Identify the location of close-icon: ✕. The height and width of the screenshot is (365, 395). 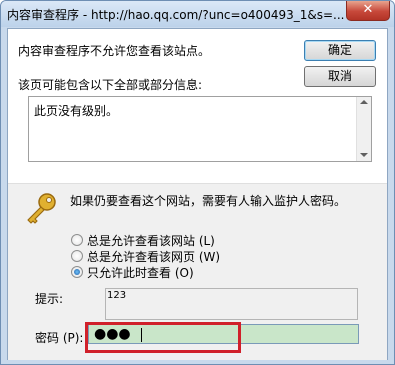
(368, 9).